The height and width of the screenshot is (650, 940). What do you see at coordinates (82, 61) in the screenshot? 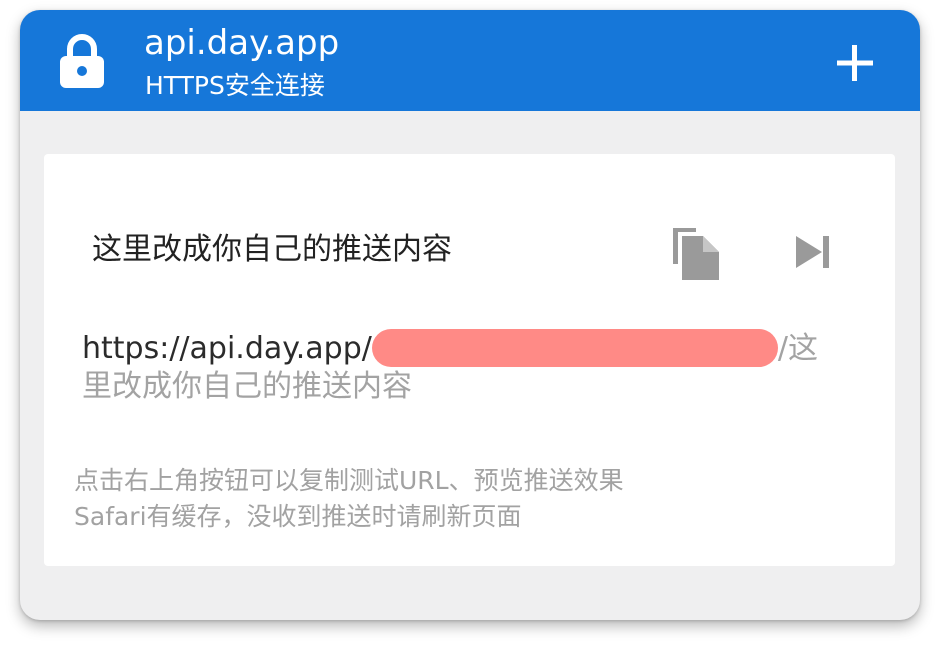
I see `lock-icon` at bounding box center [82, 61].